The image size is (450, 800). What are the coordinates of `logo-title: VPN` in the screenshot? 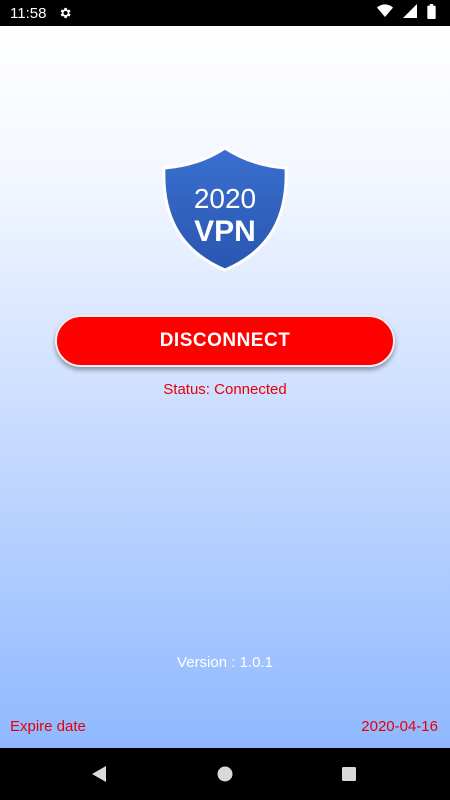 It's located at (225, 231).